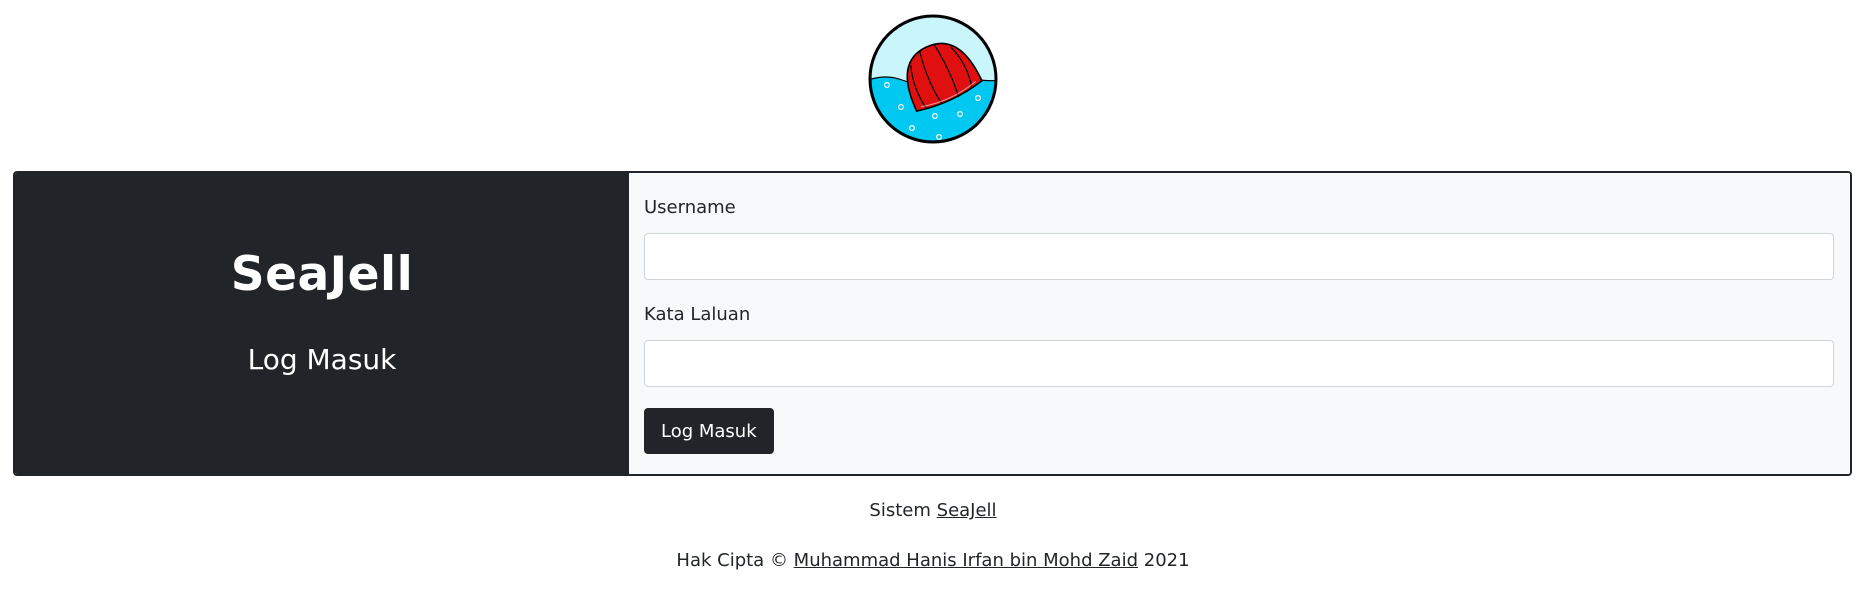 The image size is (1866, 592). What do you see at coordinates (1239, 256) in the screenshot?
I see `username-input` at bounding box center [1239, 256].